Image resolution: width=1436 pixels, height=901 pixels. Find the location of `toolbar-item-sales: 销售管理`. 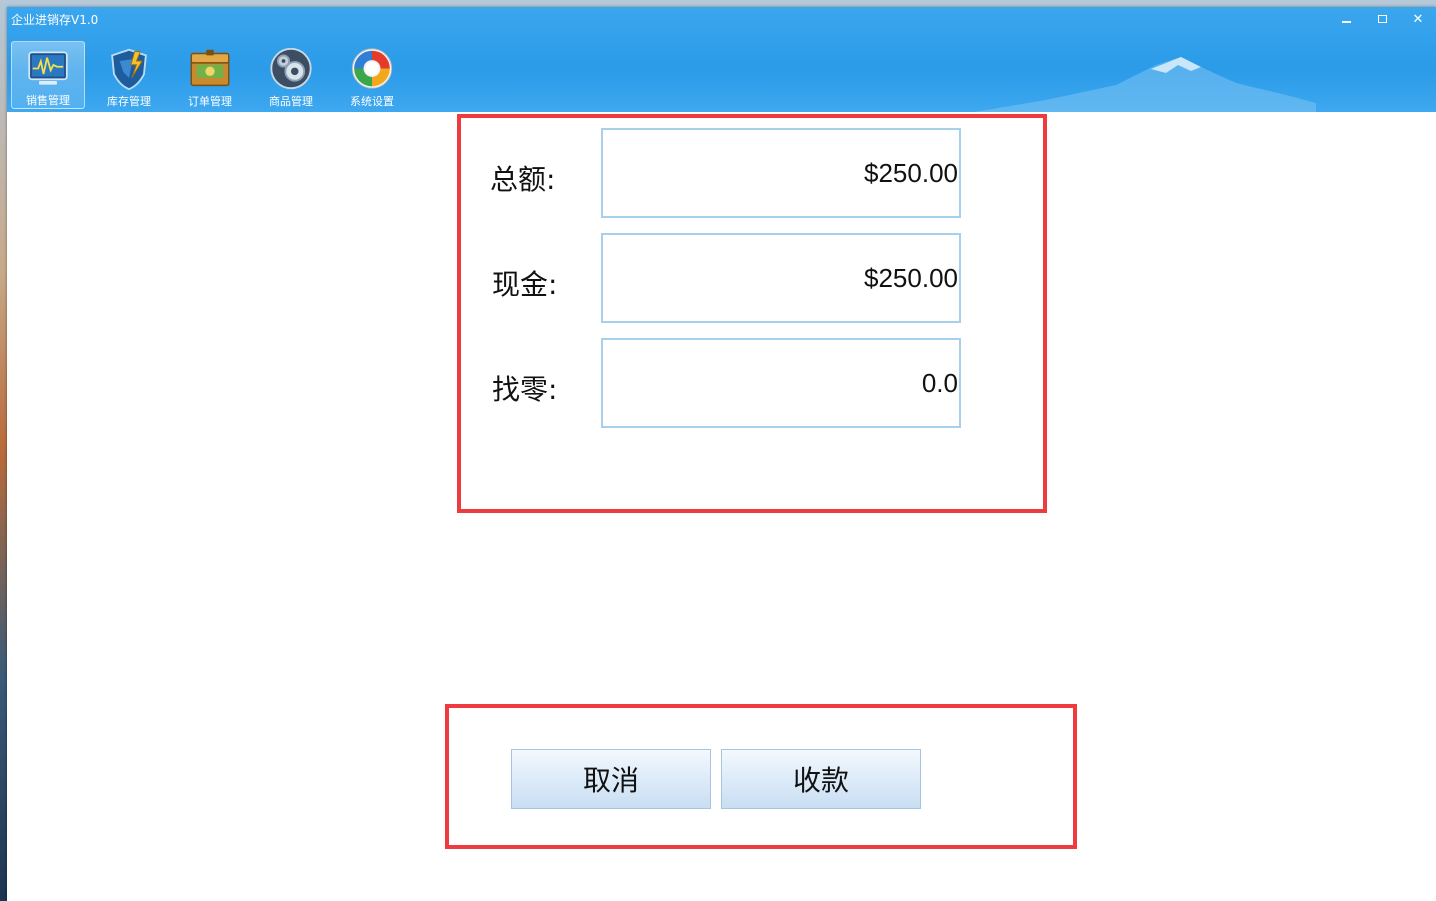

toolbar-item-sales: 销售管理 is located at coordinates (48, 75).